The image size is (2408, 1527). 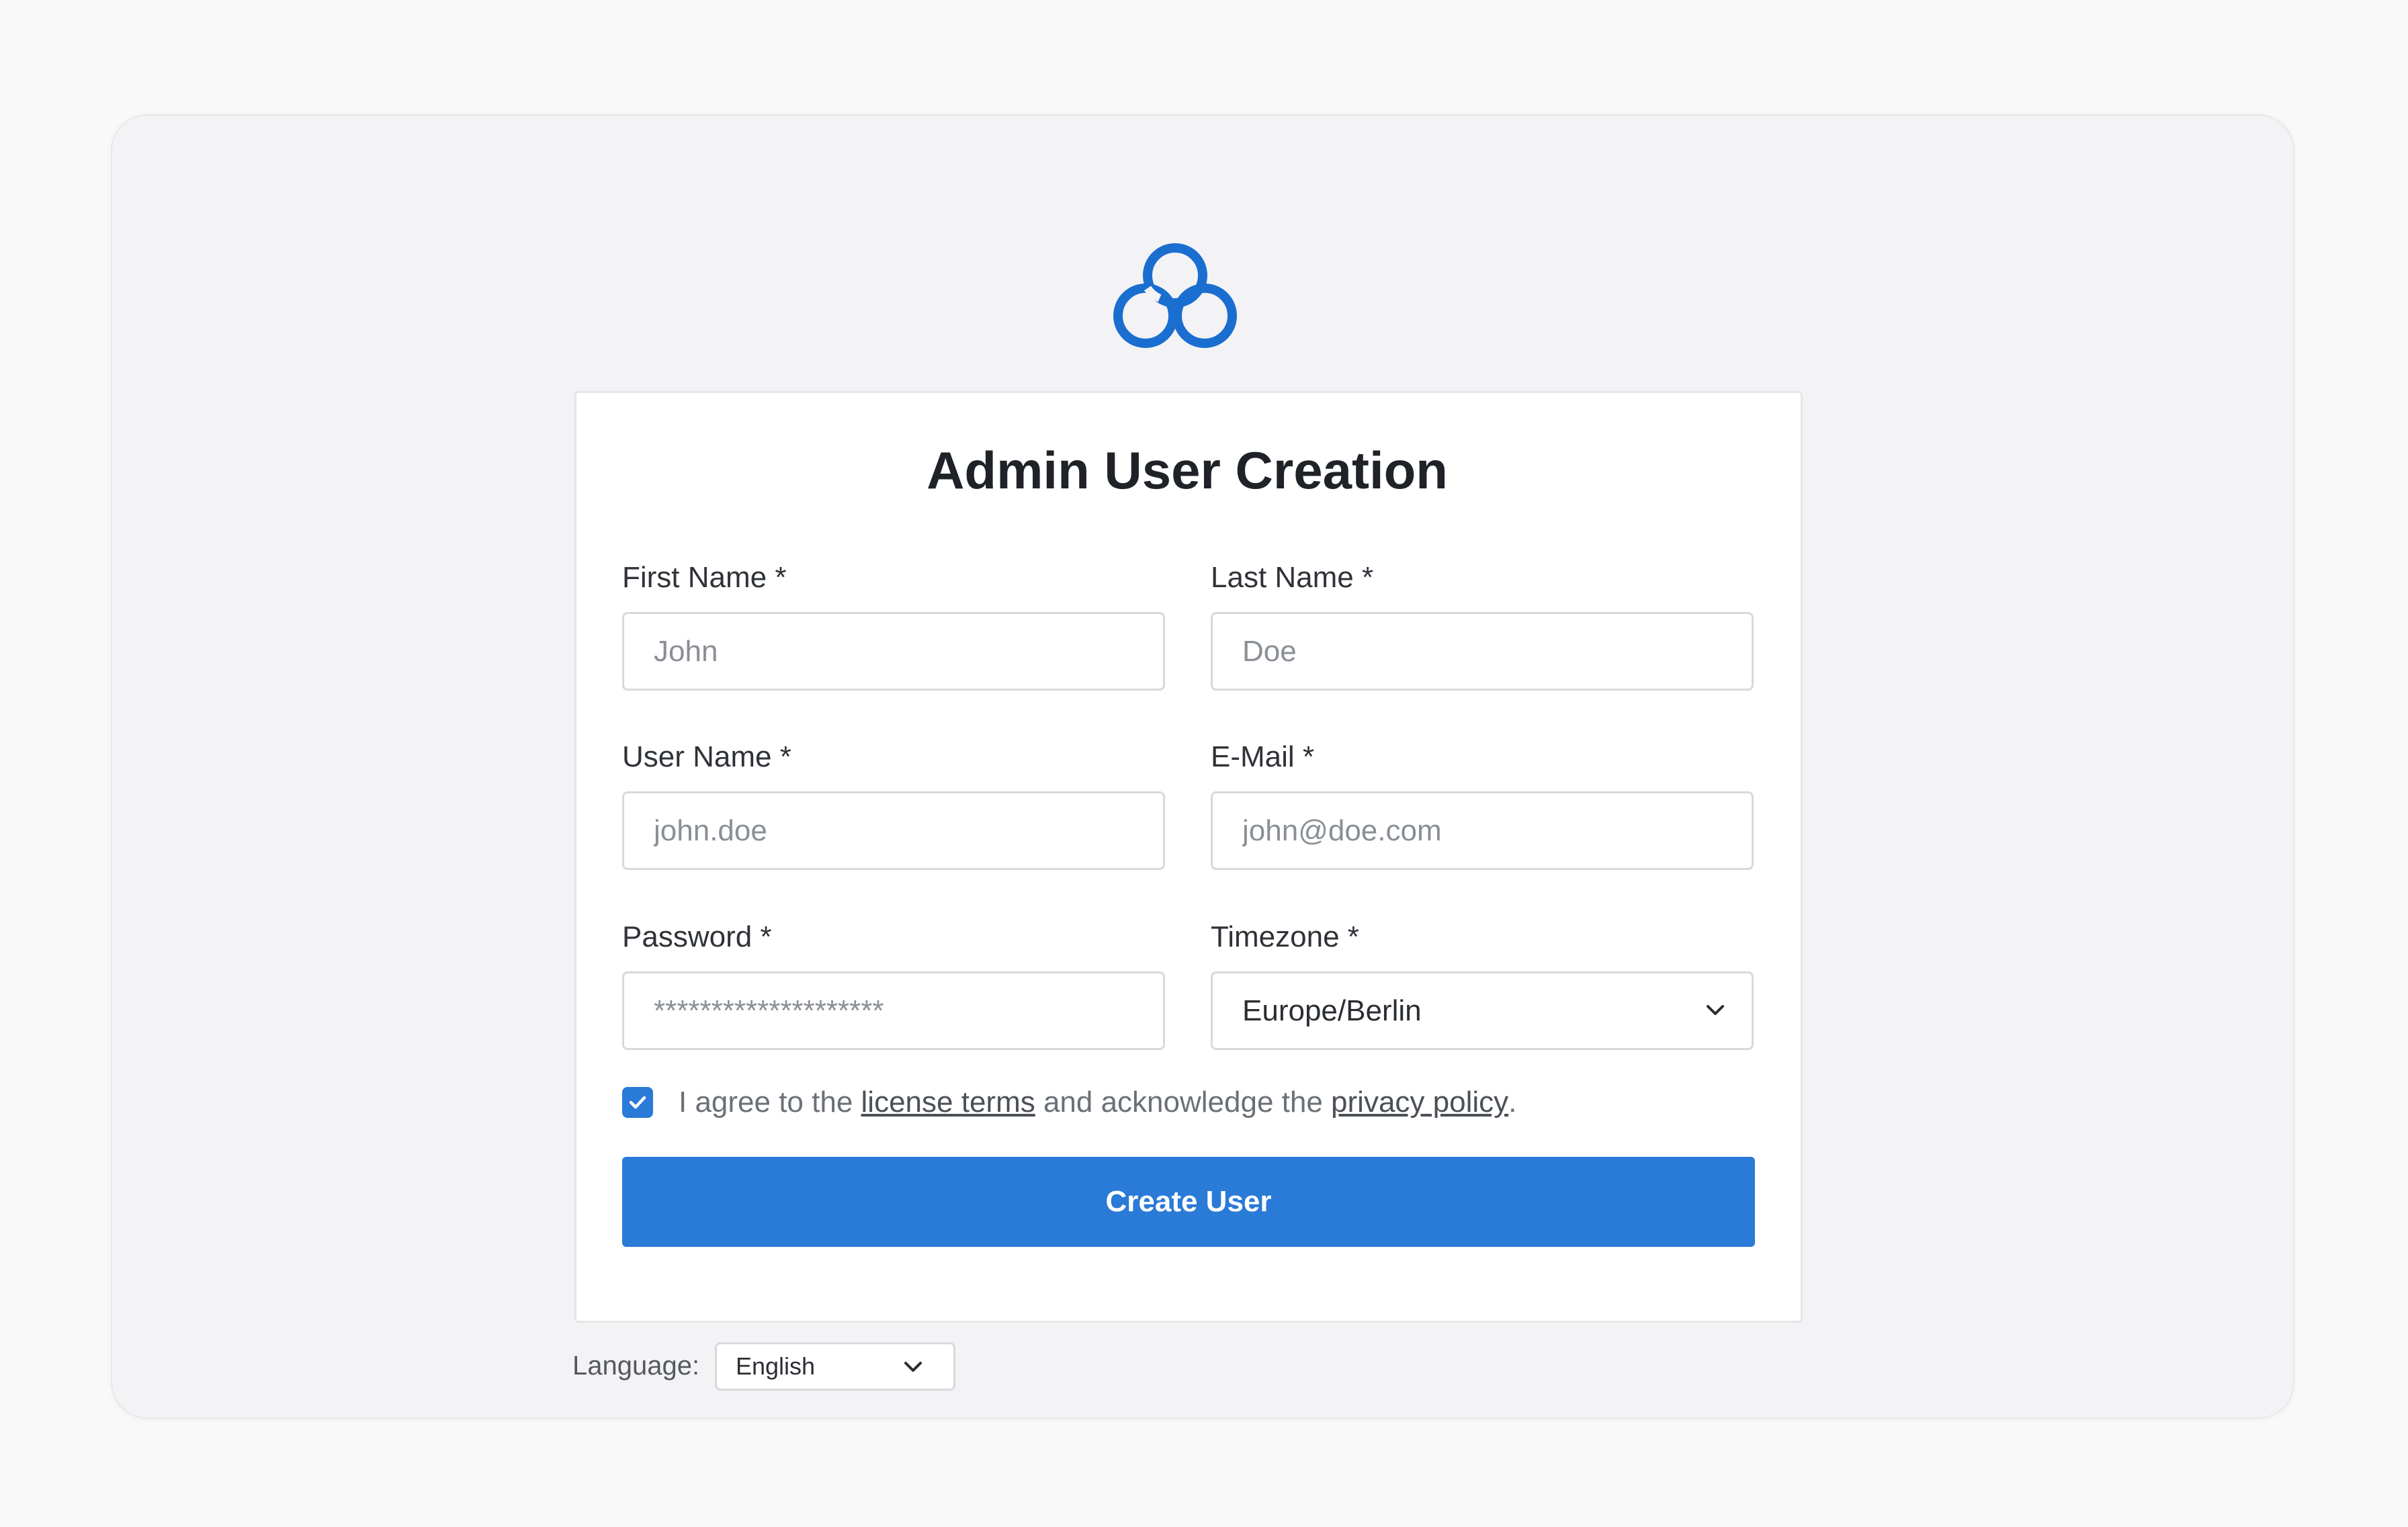 What do you see at coordinates (835, 1367) in the screenshot?
I see `language-select: English` at bounding box center [835, 1367].